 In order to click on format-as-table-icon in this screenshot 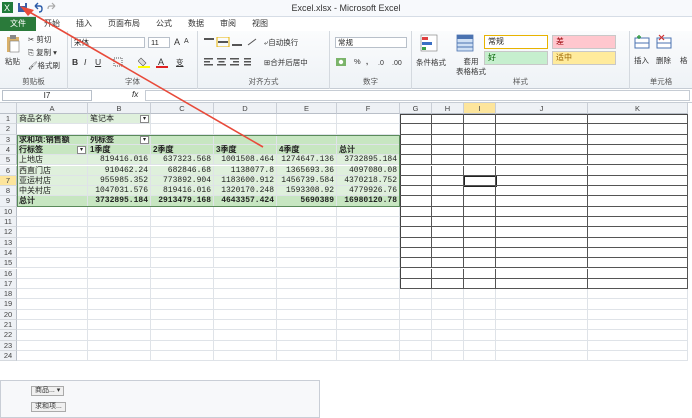, I will do `click(465, 43)`.